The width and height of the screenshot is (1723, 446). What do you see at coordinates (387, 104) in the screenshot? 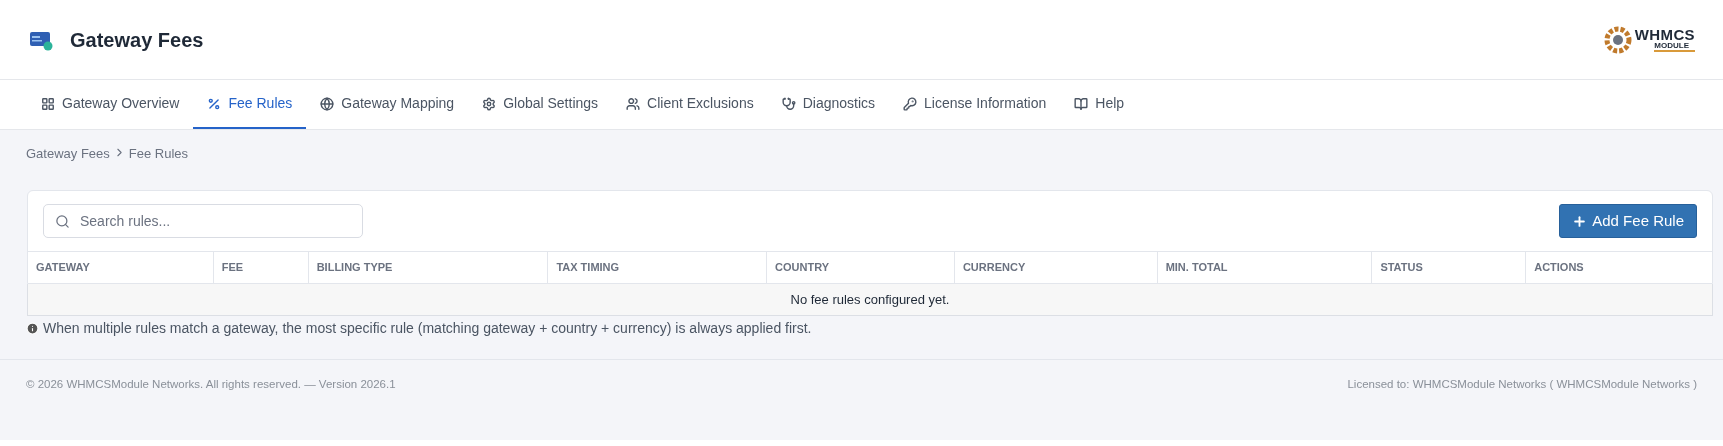
I see `nav-tab: Gateway Mapping` at bounding box center [387, 104].